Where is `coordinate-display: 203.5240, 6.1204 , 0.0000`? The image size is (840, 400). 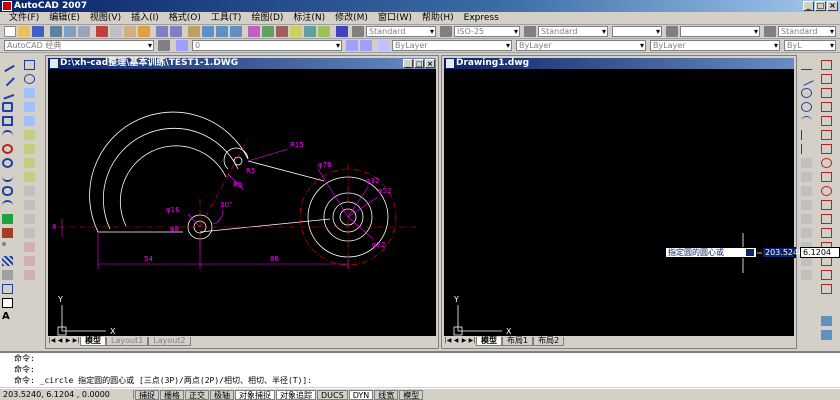 coordinate-display: 203.5240, 6.1204 , 0.0000 is located at coordinates (67, 394).